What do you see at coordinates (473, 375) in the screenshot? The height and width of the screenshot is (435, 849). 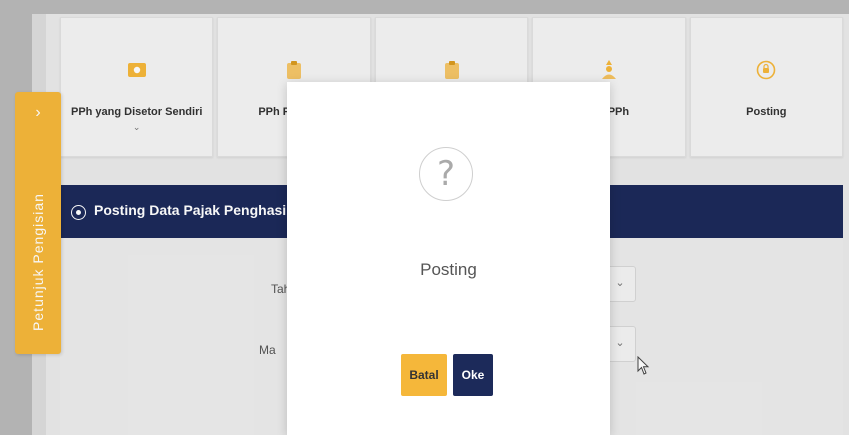 I see `ok-button: Oke` at bounding box center [473, 375].